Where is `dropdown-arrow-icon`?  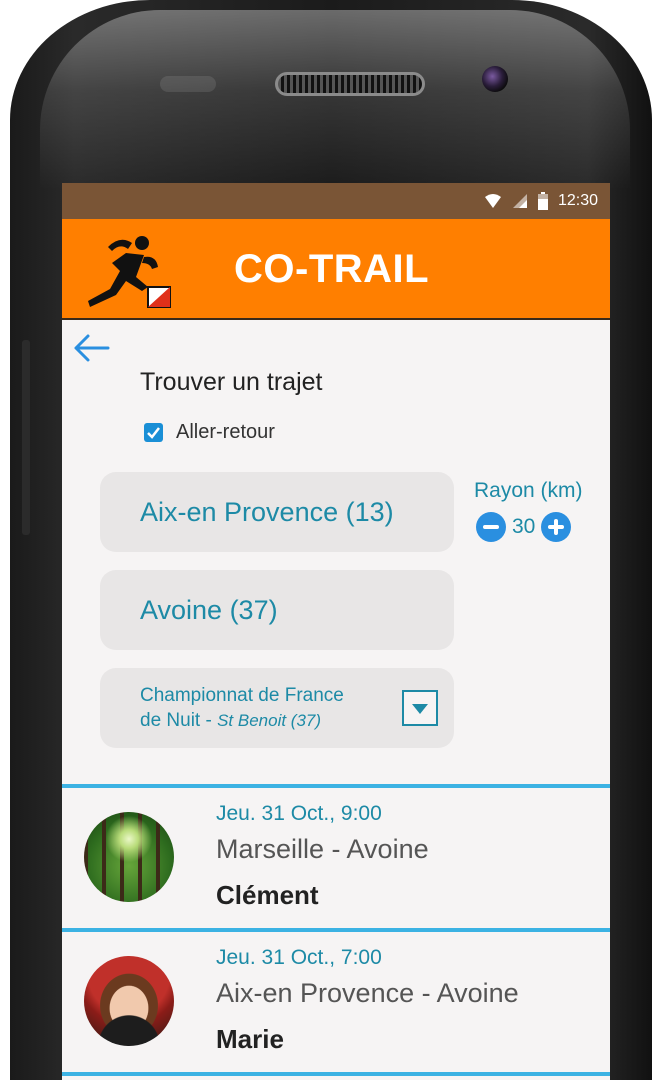 dropdown-arrow-icon is located at coordinates (420, 708).